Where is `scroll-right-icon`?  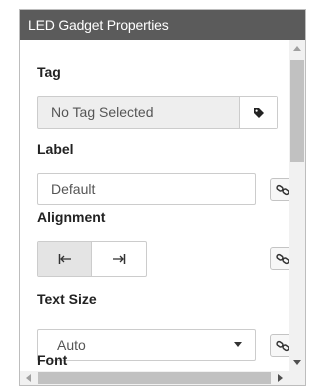 scroll-right-icon is located at coordinates (280, 378).